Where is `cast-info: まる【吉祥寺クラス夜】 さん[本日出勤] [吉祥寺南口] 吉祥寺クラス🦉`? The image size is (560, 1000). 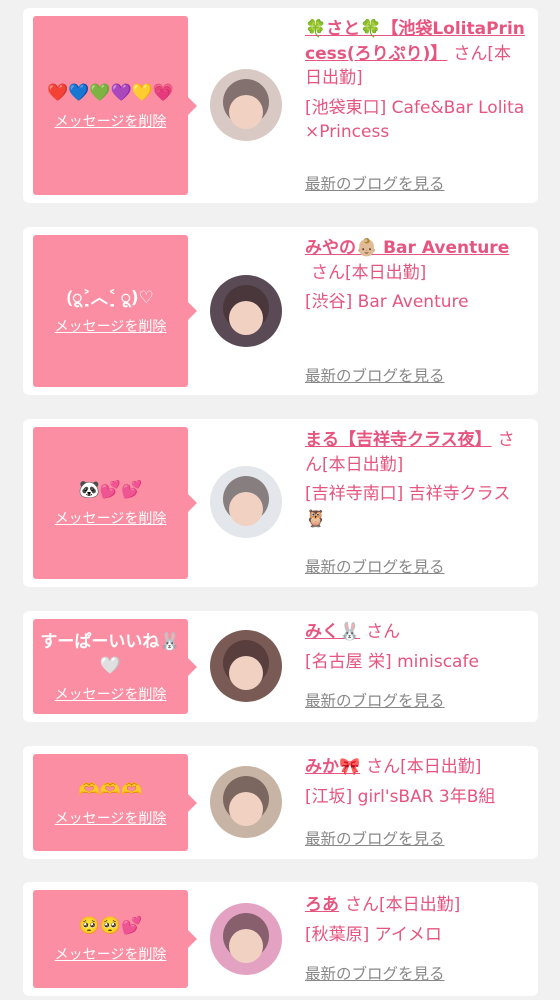
cast-info: まる【吉祥寺クラス夜】 さん[本日出勤] [吉祥寺南口] 吉祥寺クラス🦉 is located at coordinates (416, 479).